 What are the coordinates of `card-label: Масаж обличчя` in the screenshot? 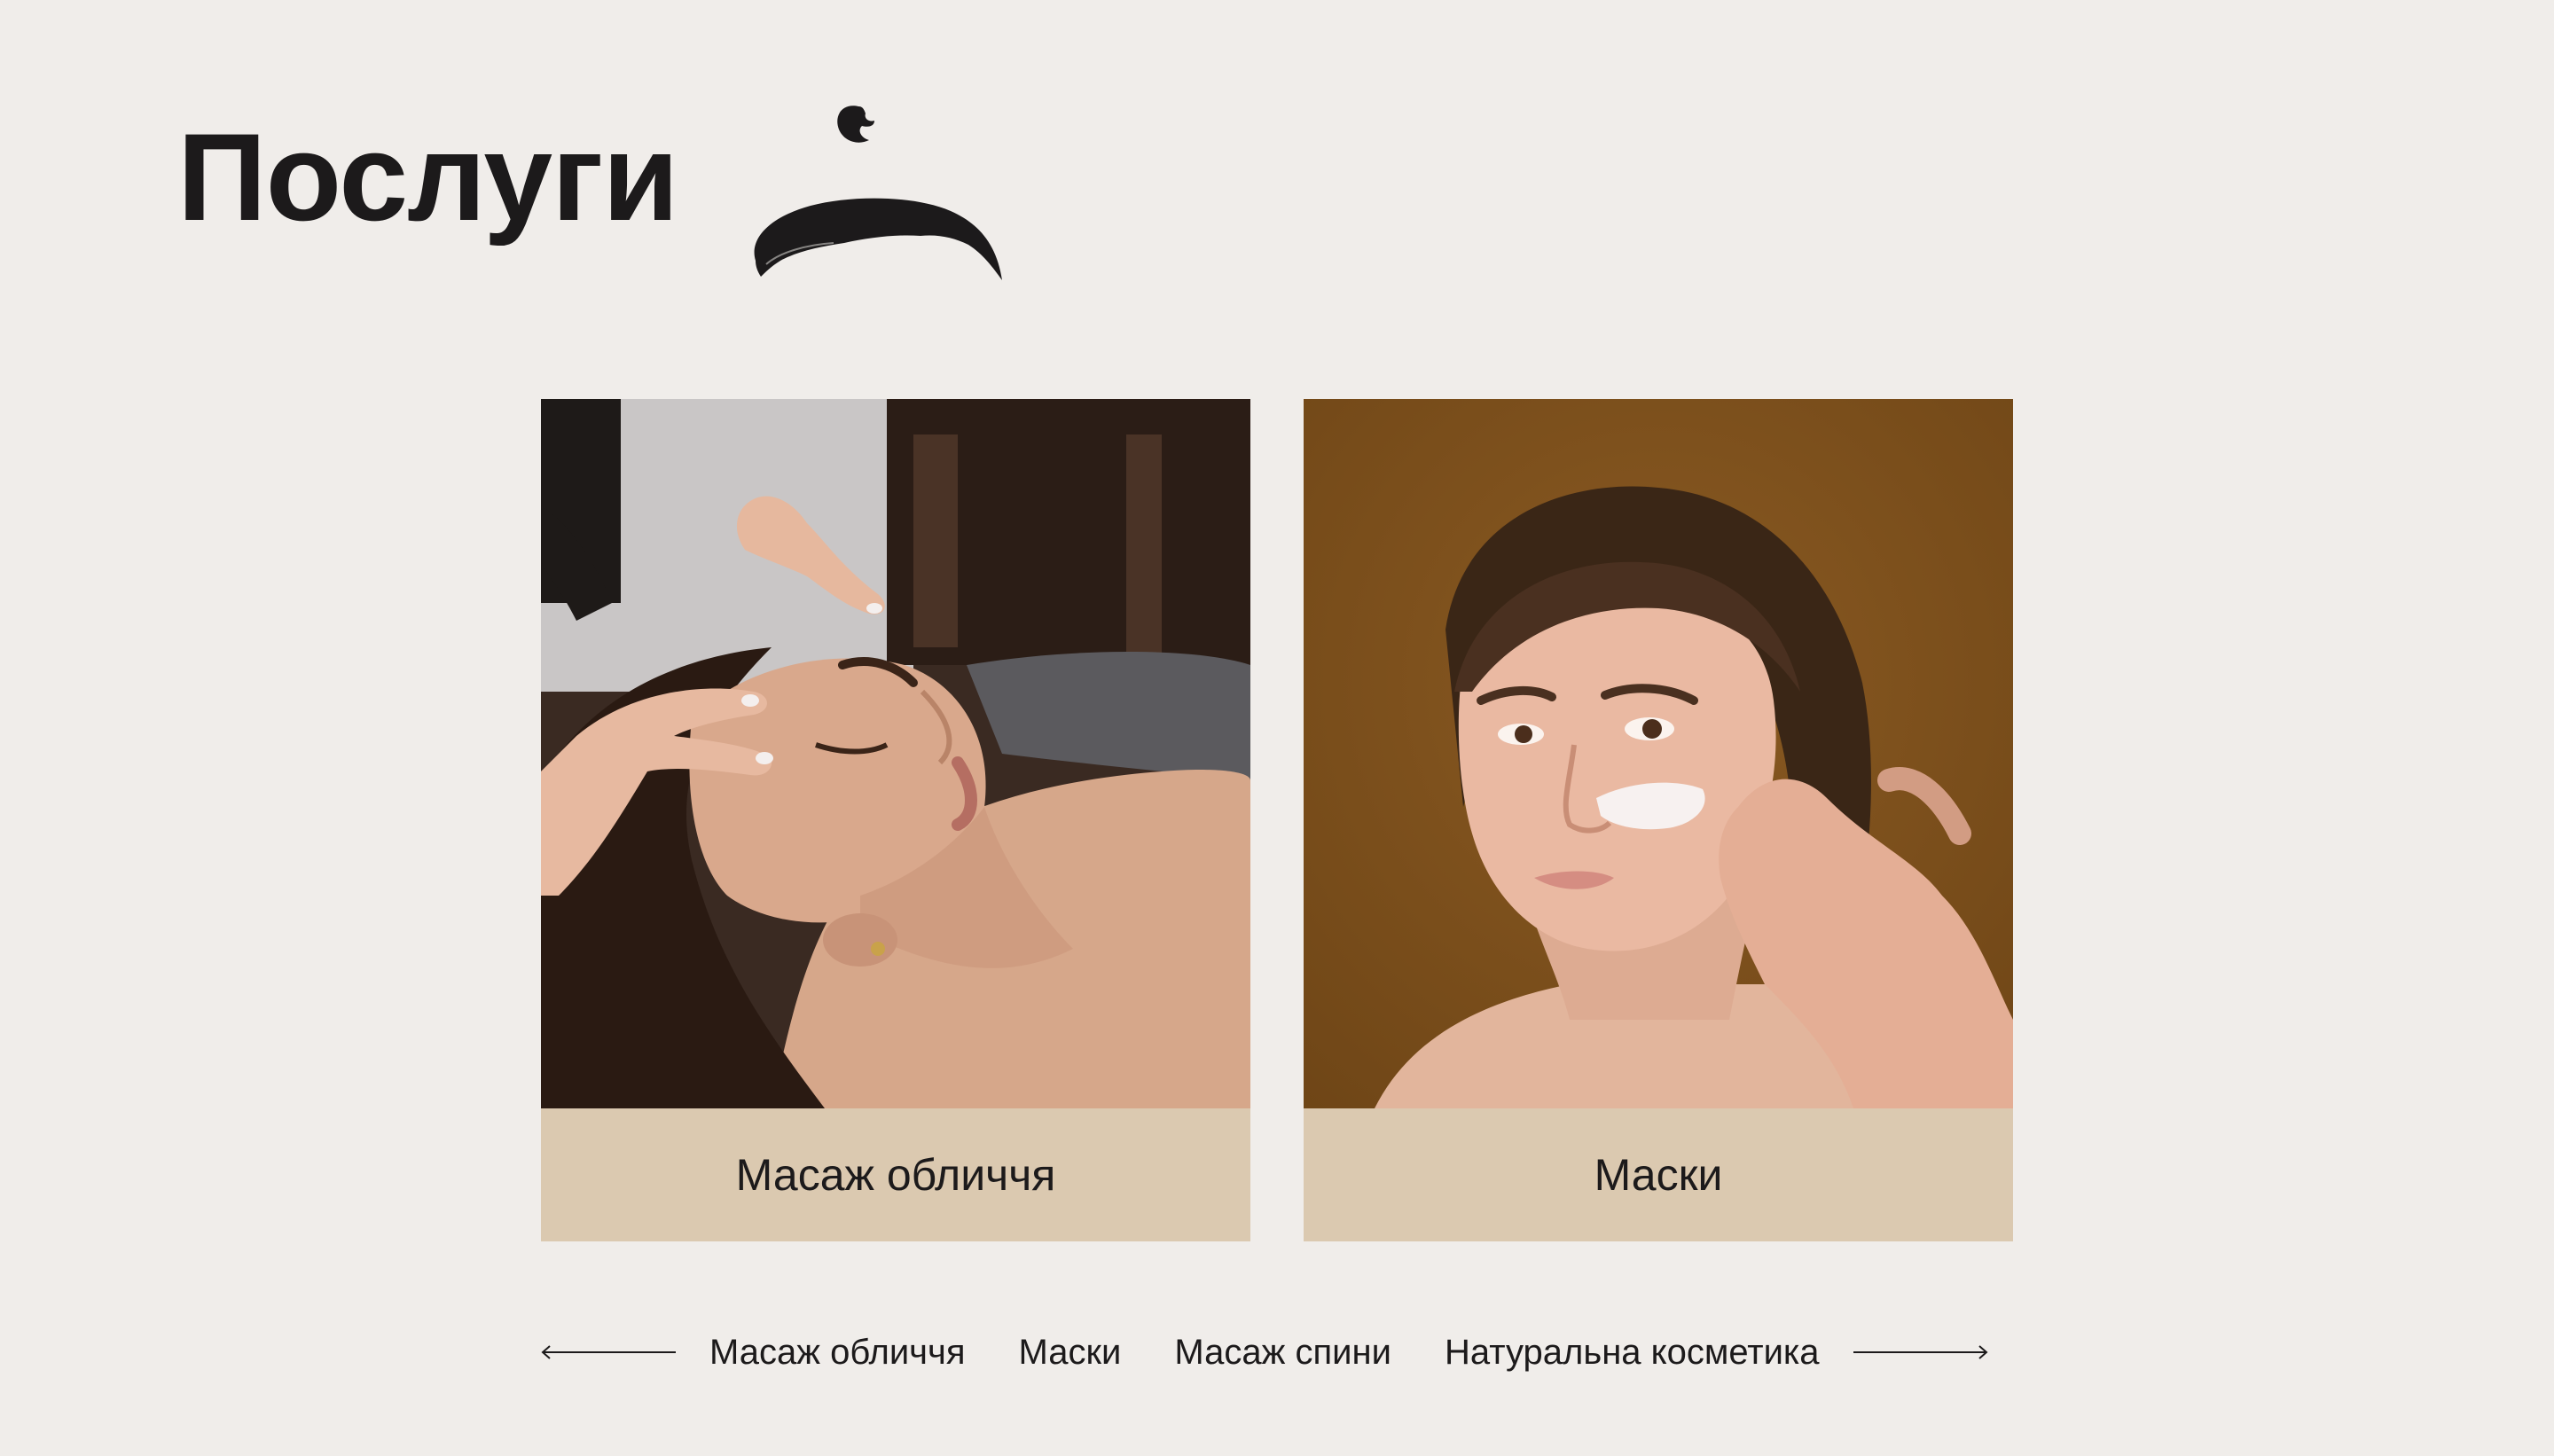 It's located at (895, 1175).